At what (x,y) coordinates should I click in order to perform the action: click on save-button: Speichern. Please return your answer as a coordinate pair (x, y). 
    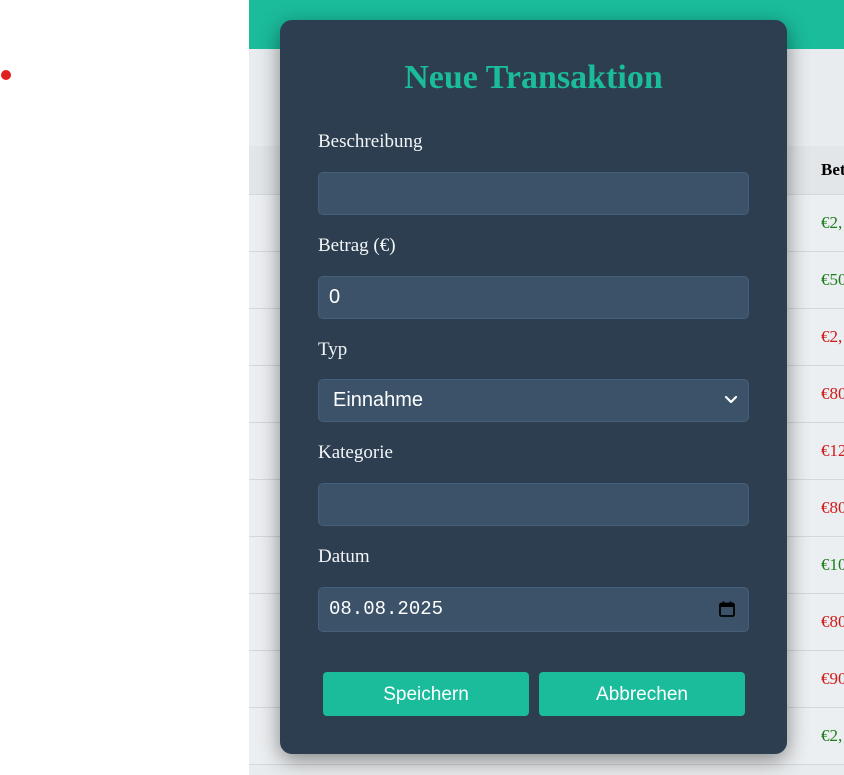
    Looking at the image, I should click on (426, 694).